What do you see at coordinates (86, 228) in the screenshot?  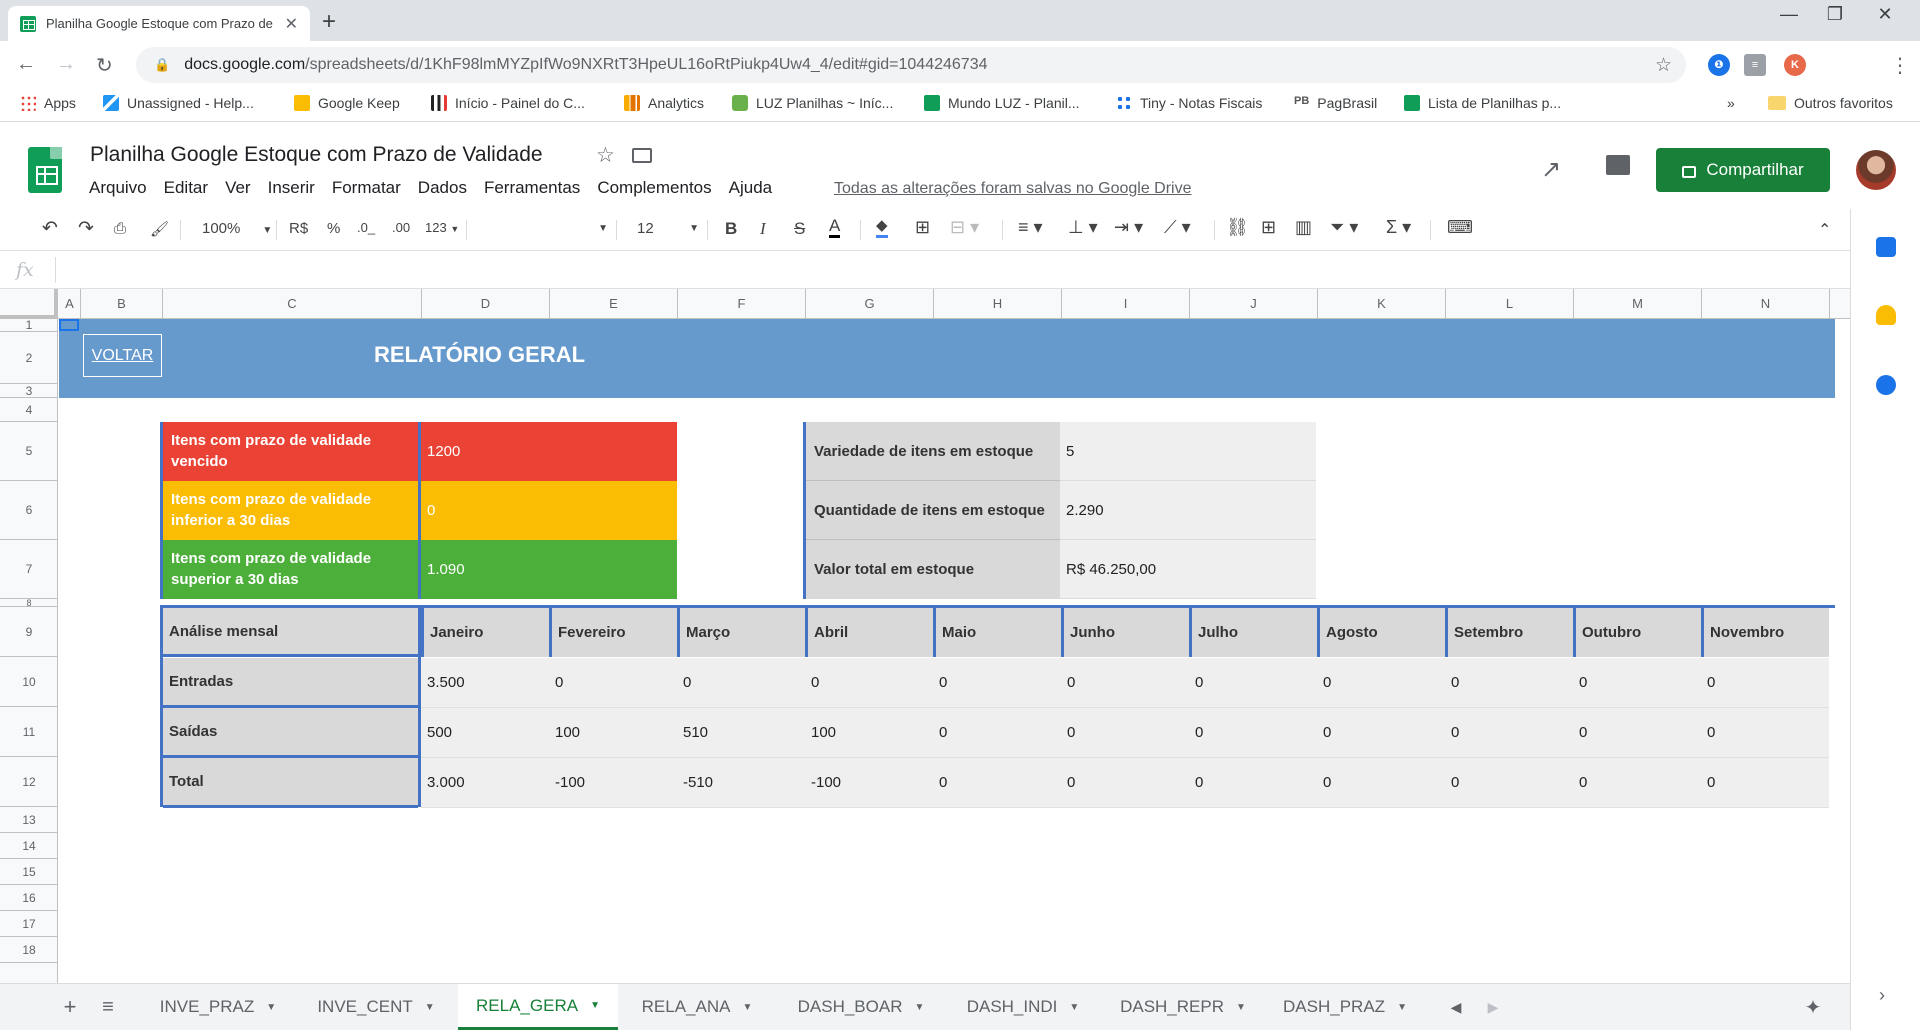 I see `redo-icon: ↷` at bounding box center [86, 228].